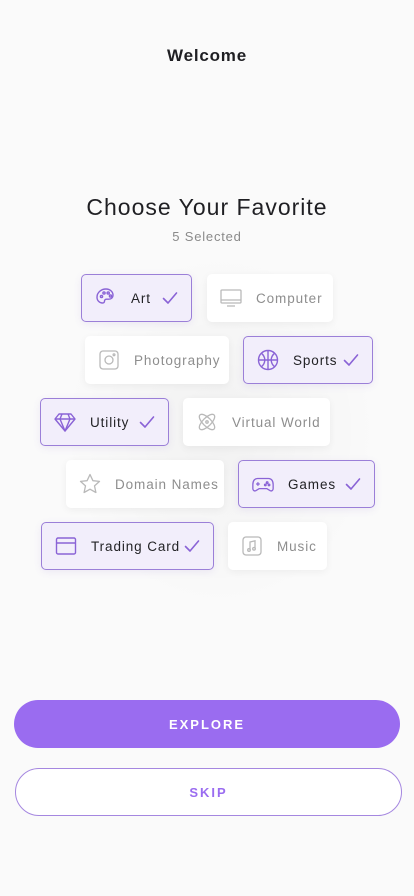 The image size is (414, 896). I want to click on chip-label: Art, so click(141, 298).